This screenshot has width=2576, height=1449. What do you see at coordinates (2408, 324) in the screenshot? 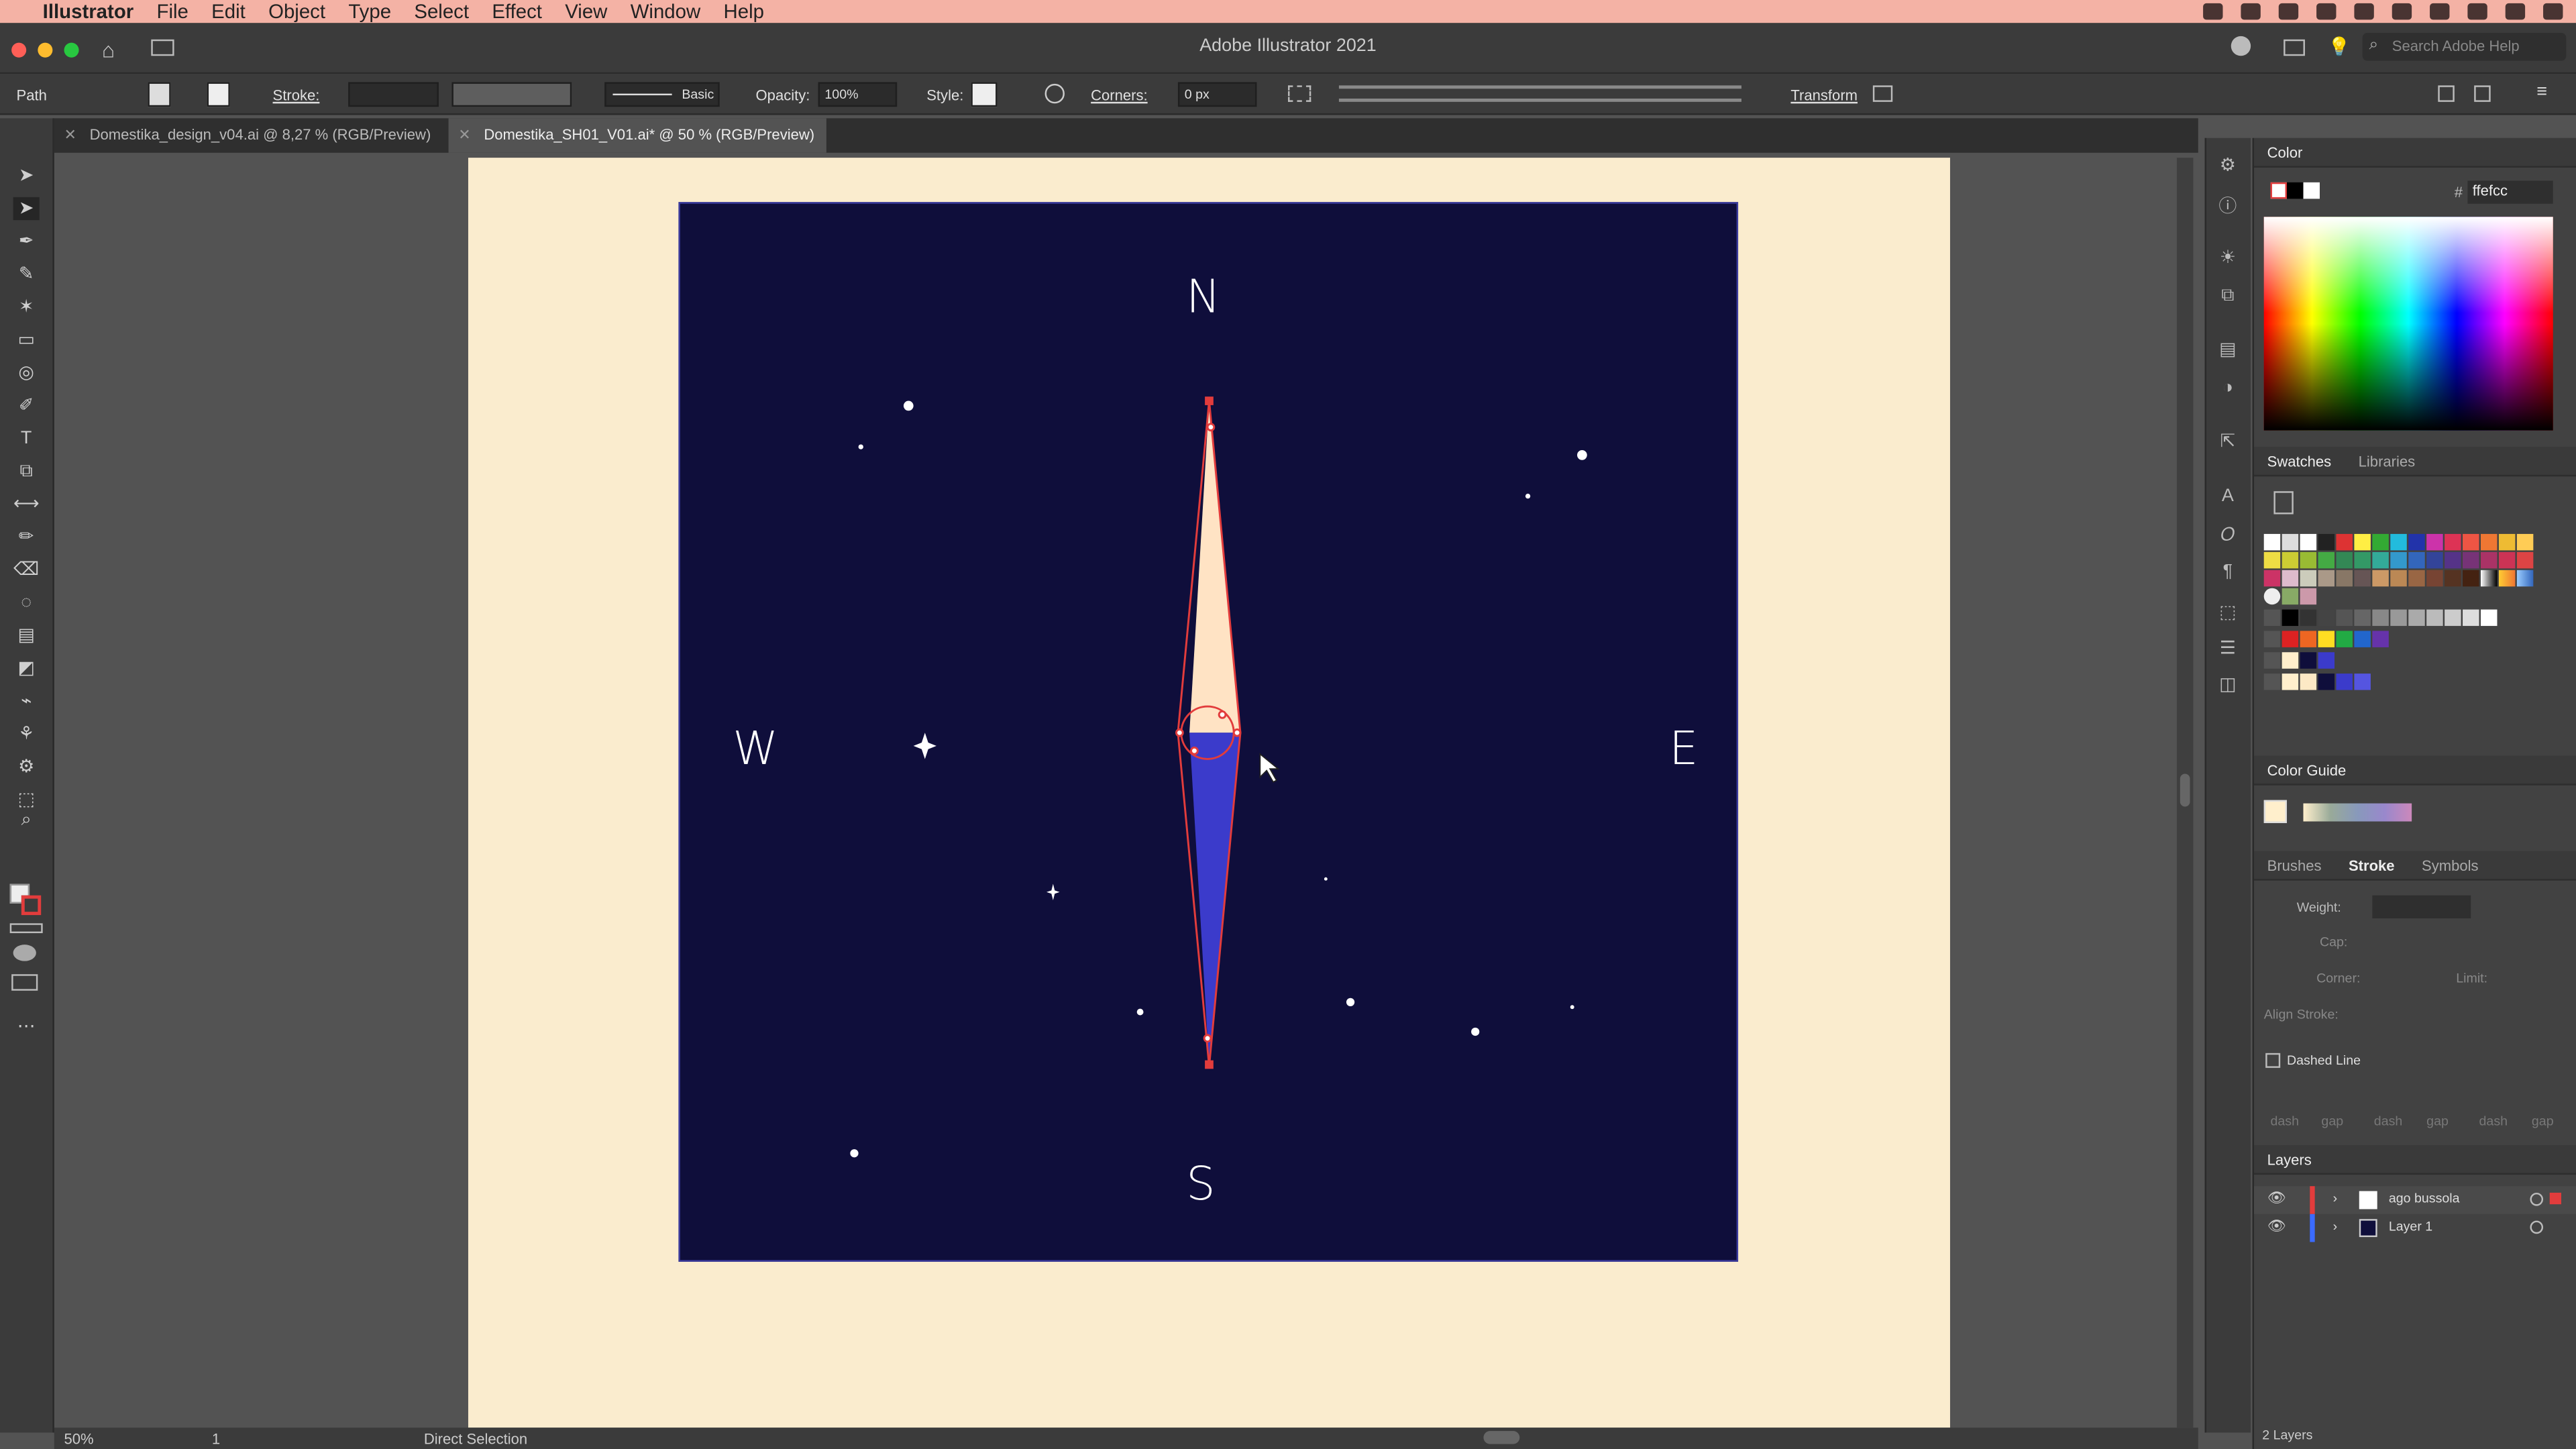
I see `color-spectrum` at bounding box center [2408, 324].